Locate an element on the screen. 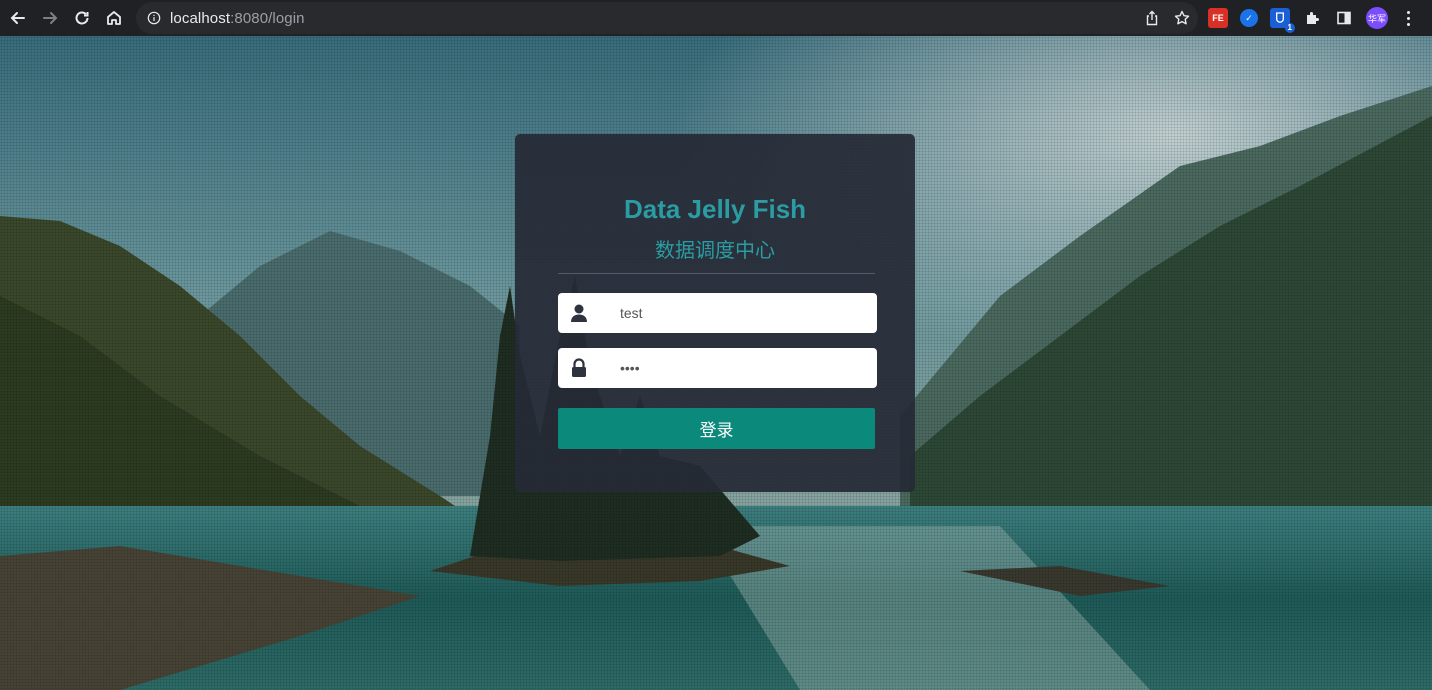 The image size is (1432, 690). app-subtitle: 数据调度中心 is located at coordinates (715, 250).